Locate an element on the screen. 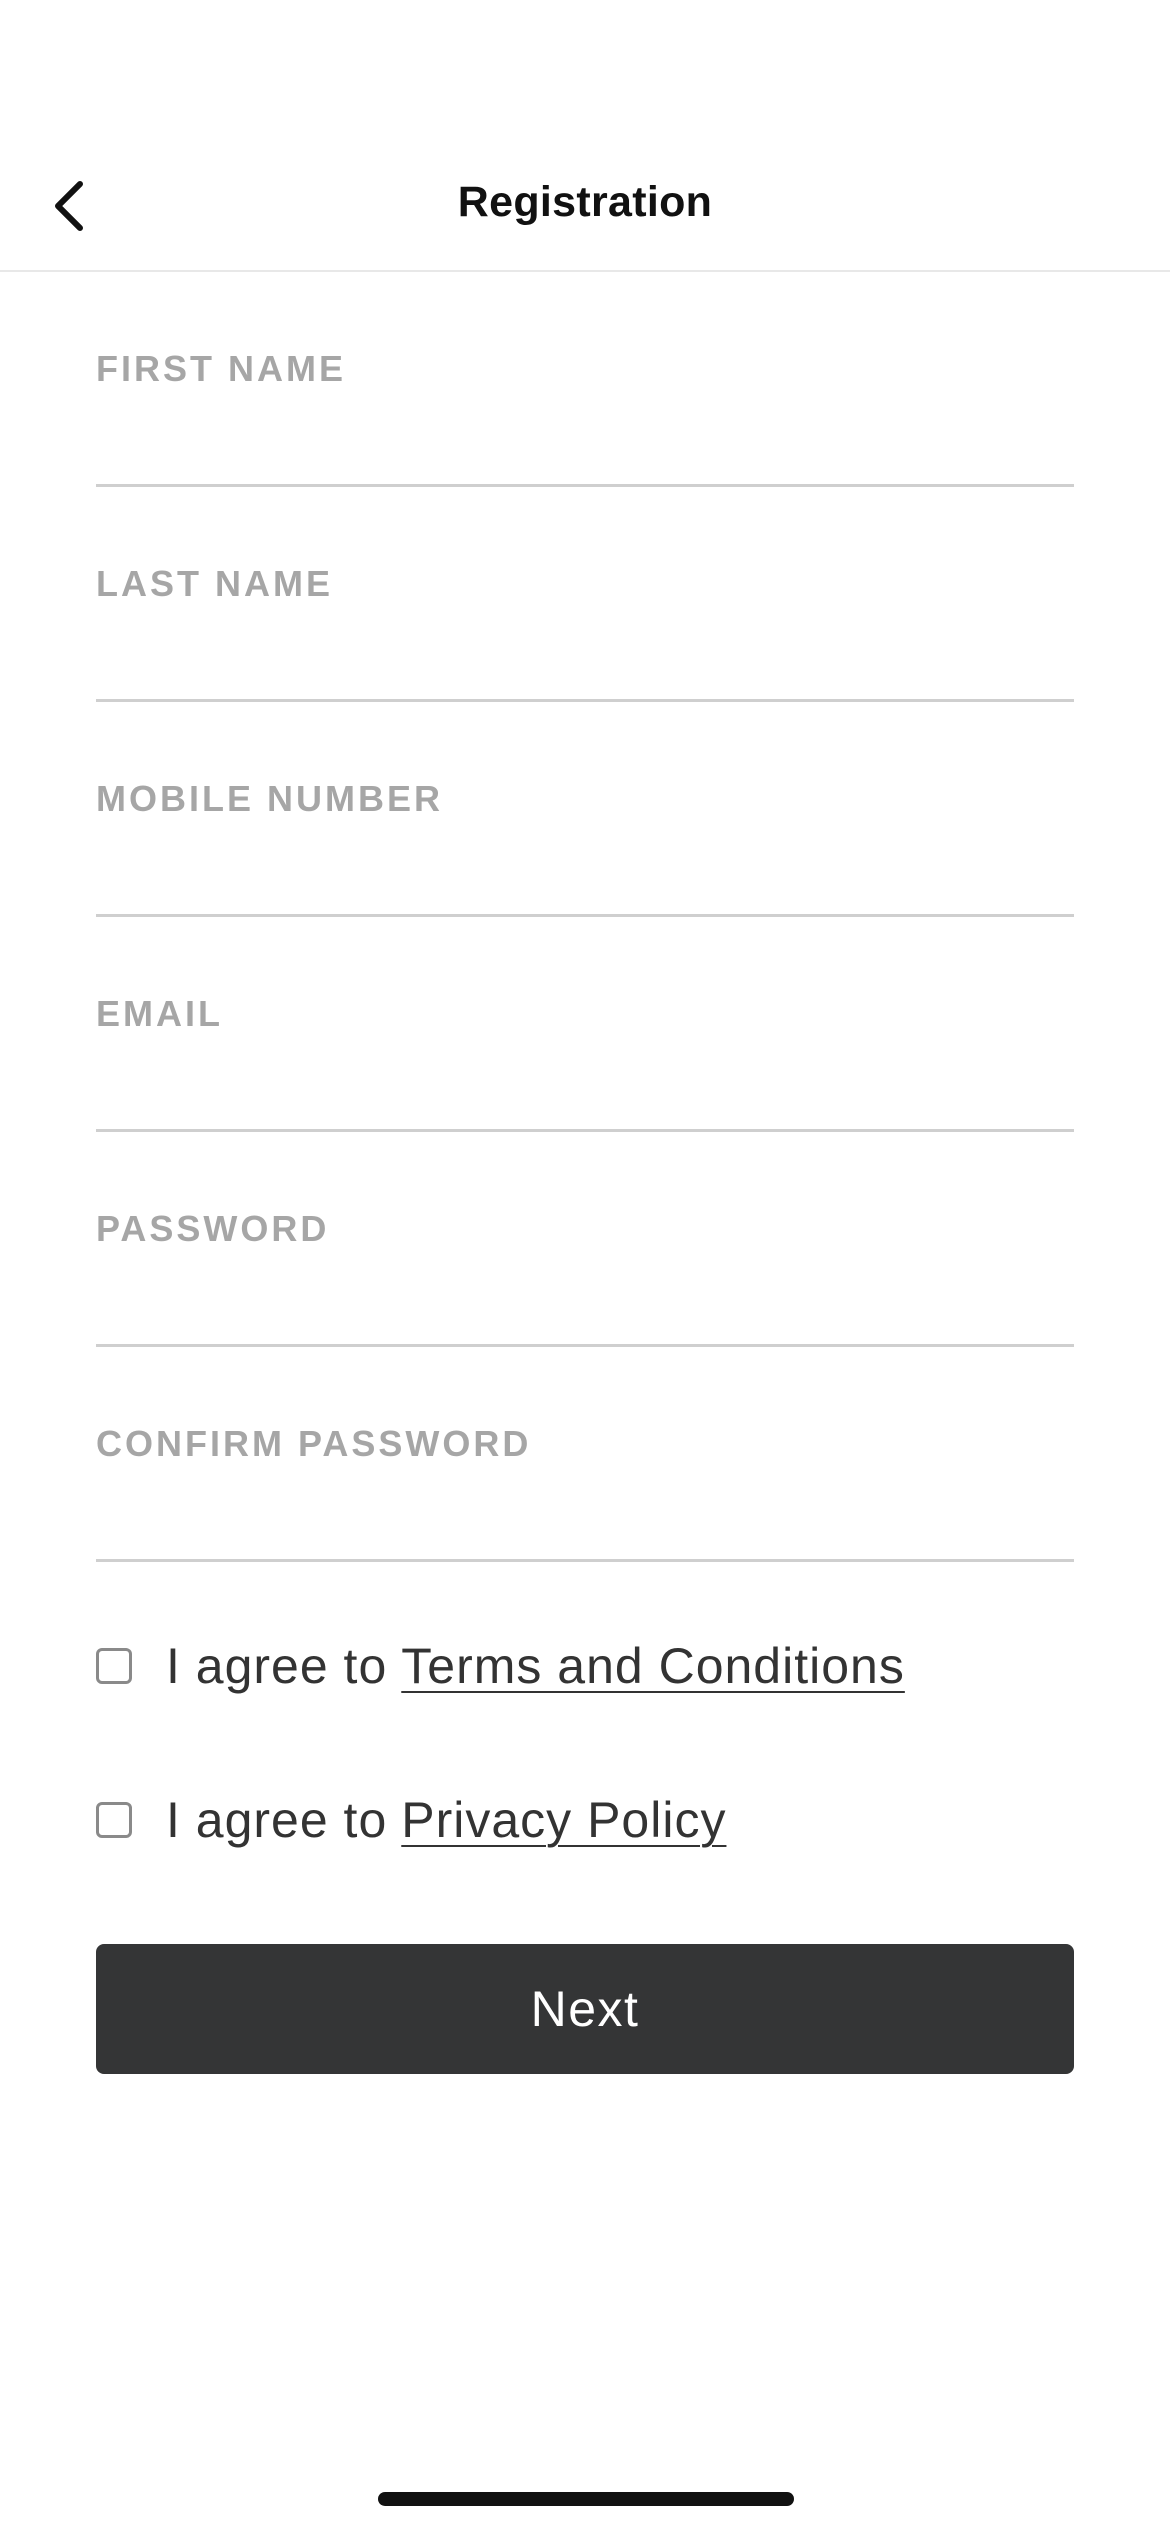 This screenshot has width=1170, height=2532. terms-agreement-row: I agree to Terms and Conditions is located at coordinates (500, 1666).